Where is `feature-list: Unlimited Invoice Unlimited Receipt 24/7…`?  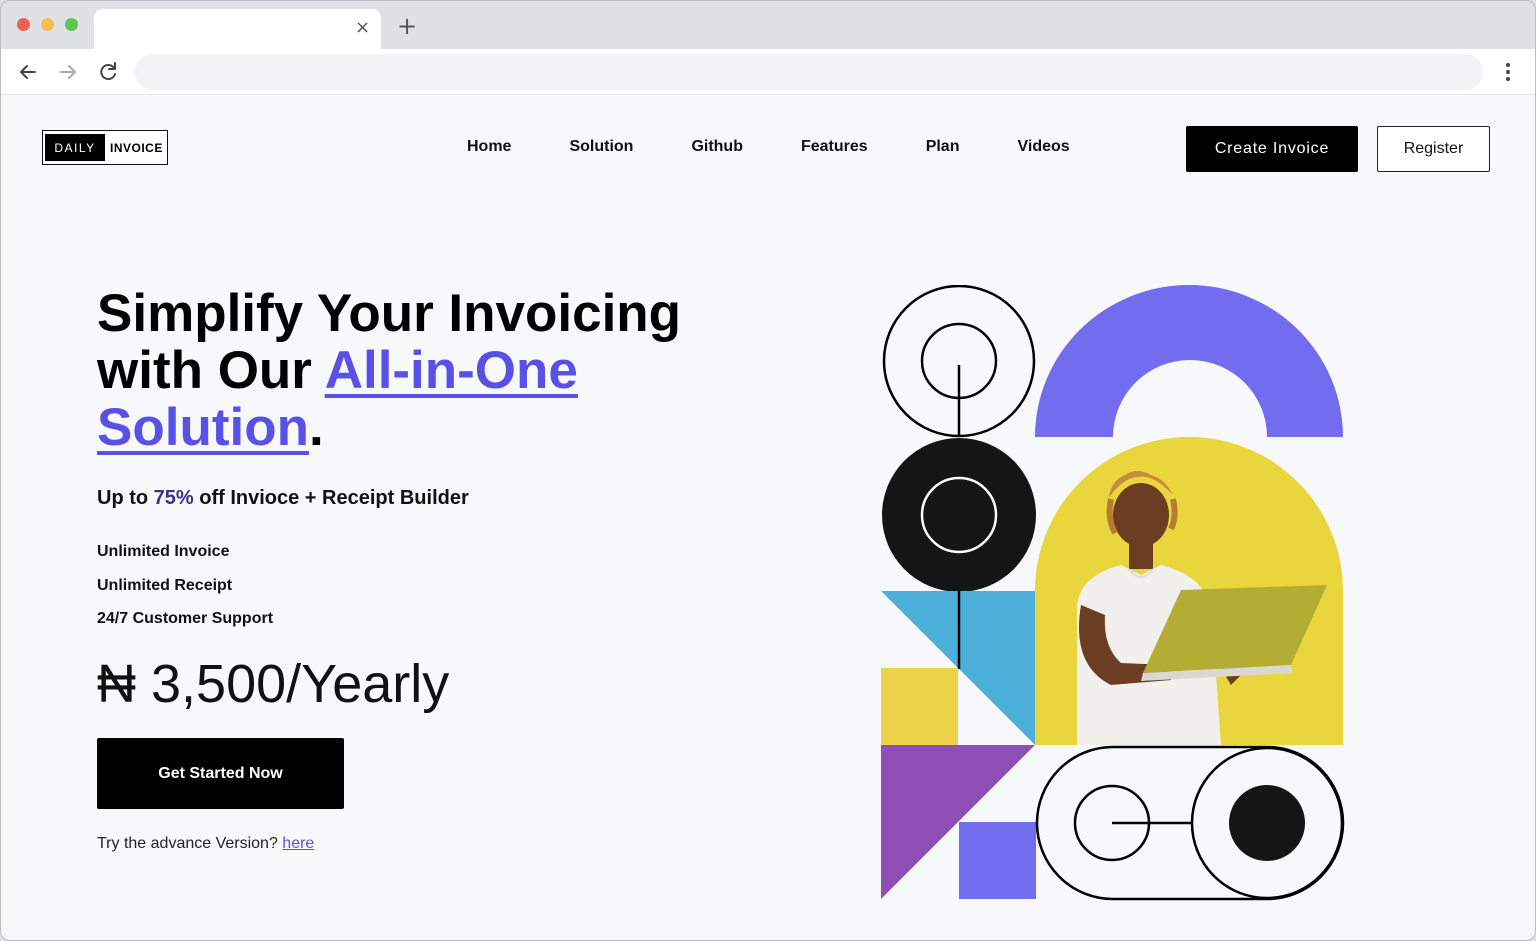
feature-list: Unlimited Invoice Unlimited Receipt 24/7… is located at coordinates (185, 593).